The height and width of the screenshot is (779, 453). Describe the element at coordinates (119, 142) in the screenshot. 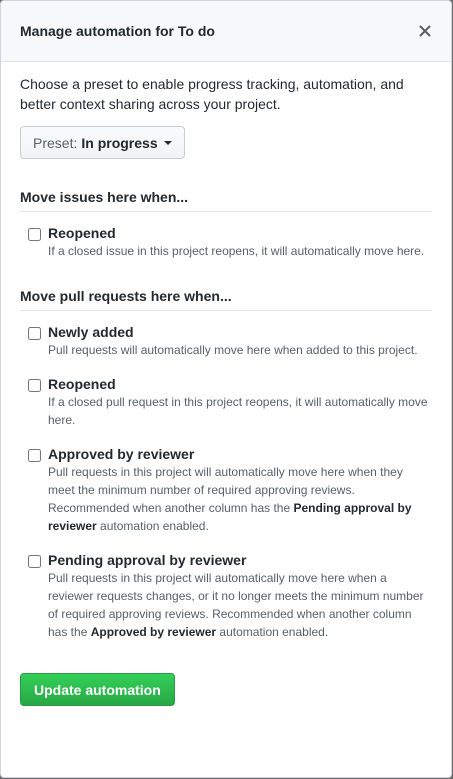

I see `preset-value: In progress` at that location.